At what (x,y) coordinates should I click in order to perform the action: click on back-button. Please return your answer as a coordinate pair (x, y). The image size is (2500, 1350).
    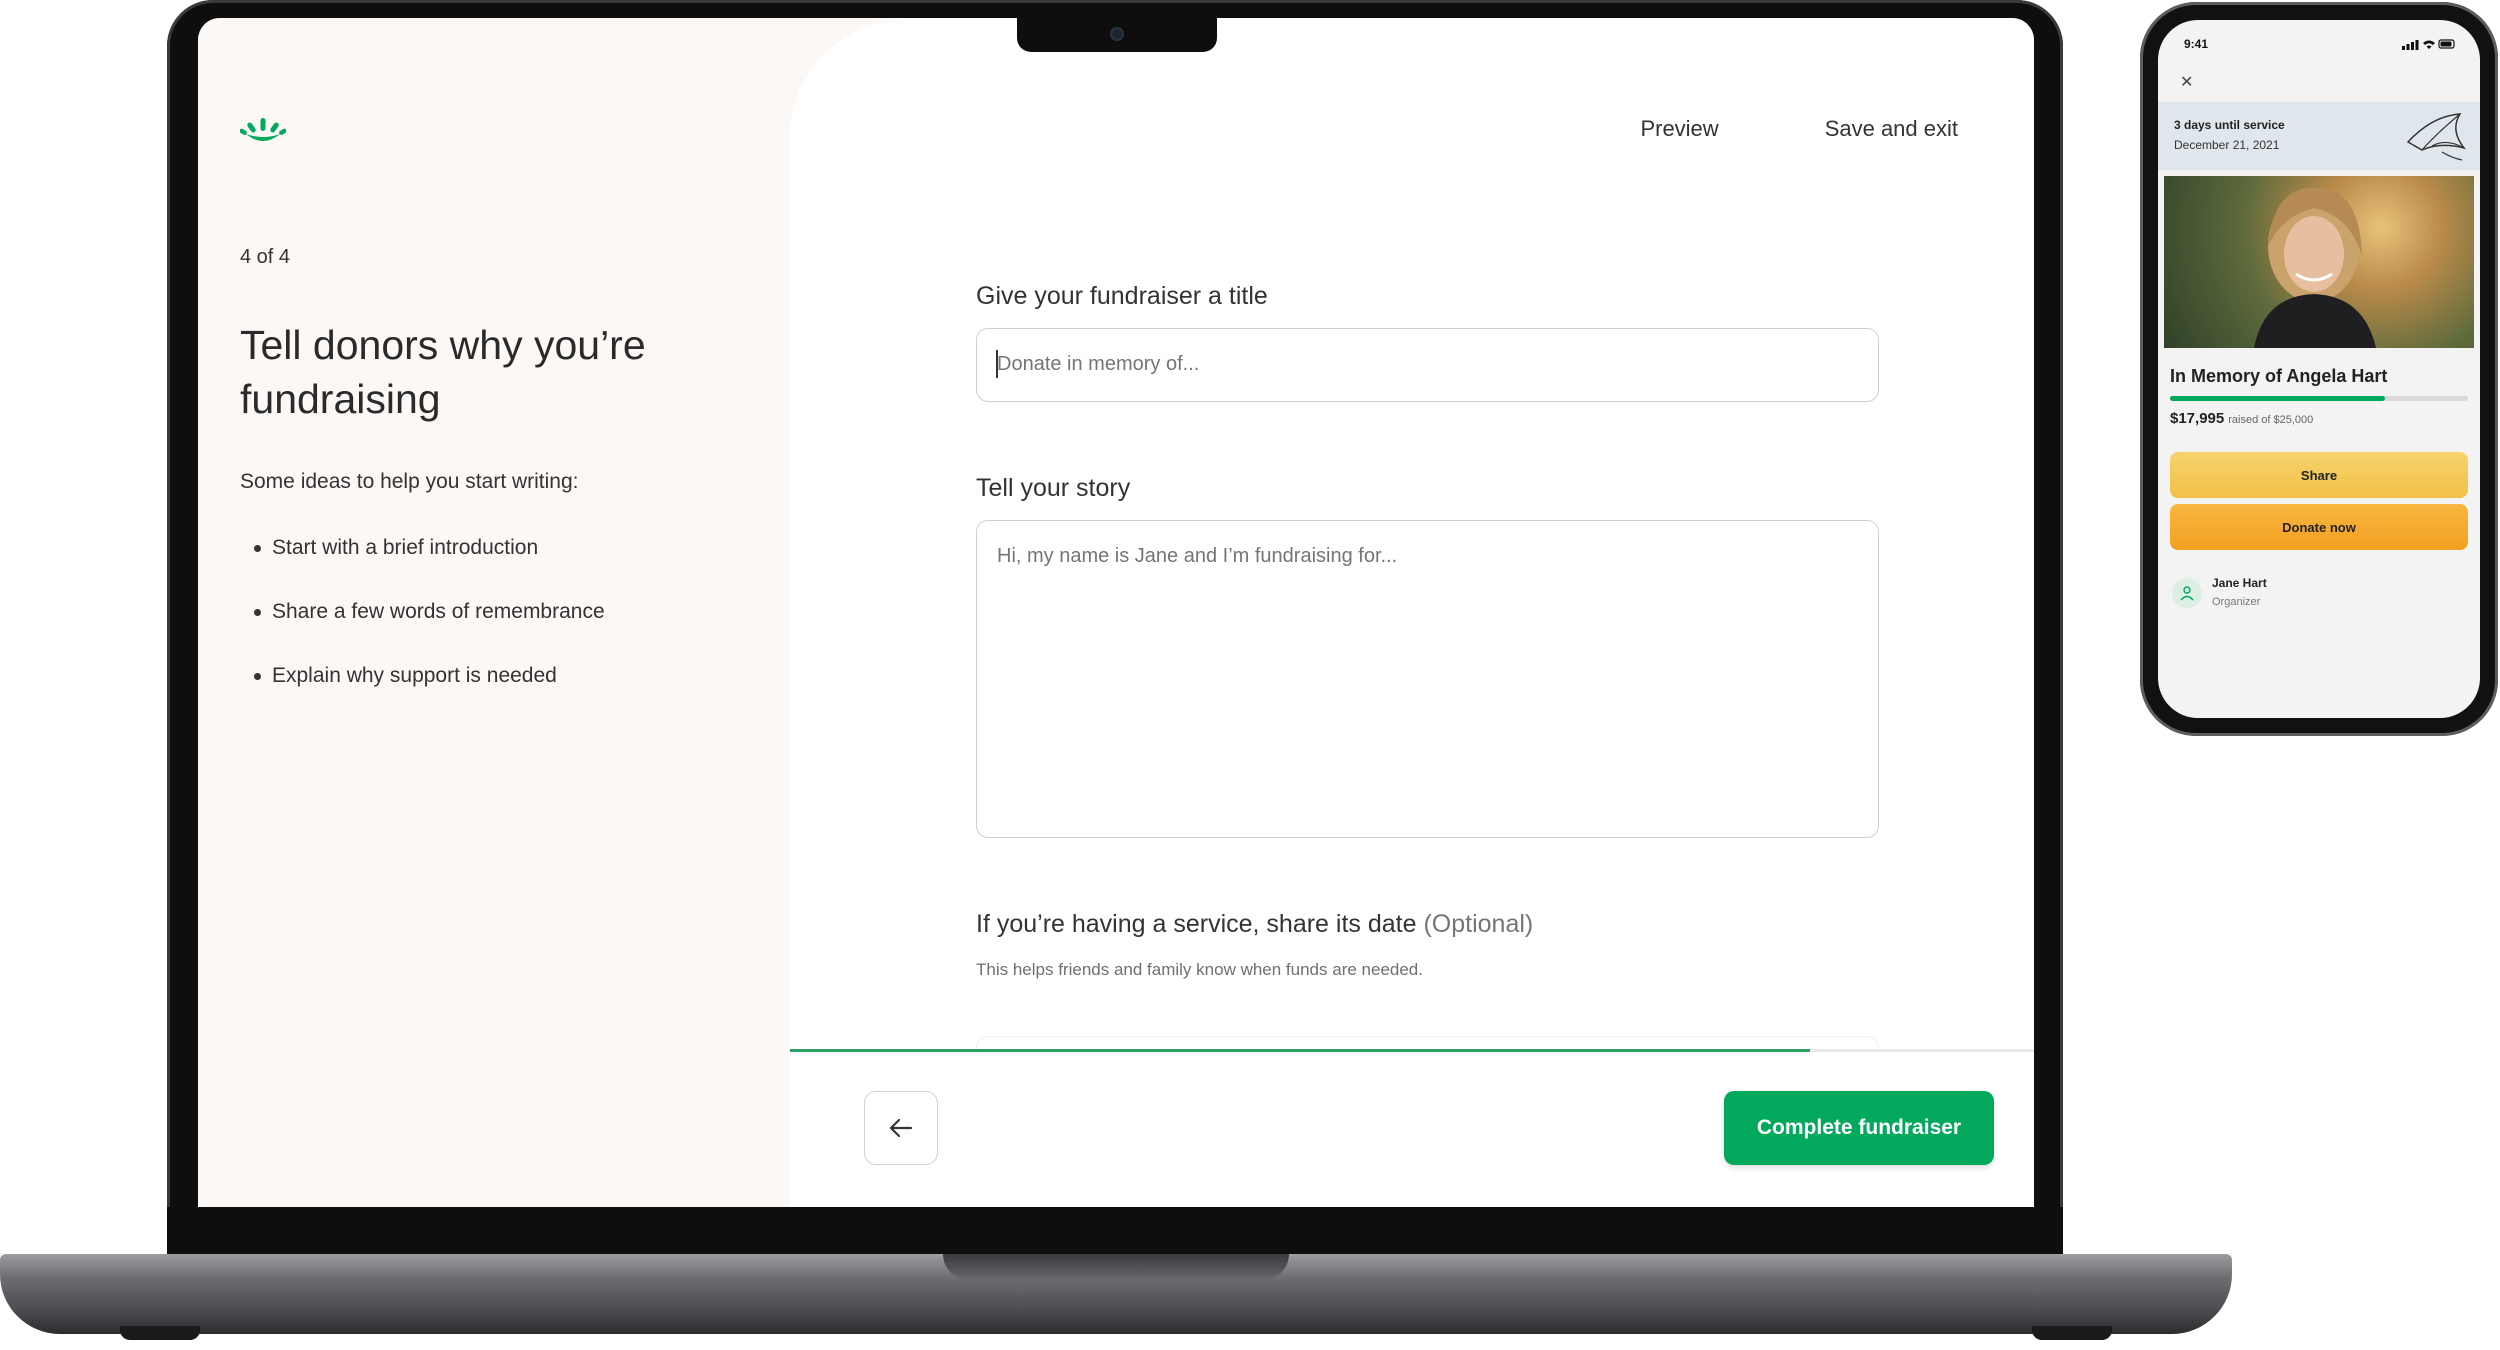
    Looking at the image, I should click on (901, 1128).